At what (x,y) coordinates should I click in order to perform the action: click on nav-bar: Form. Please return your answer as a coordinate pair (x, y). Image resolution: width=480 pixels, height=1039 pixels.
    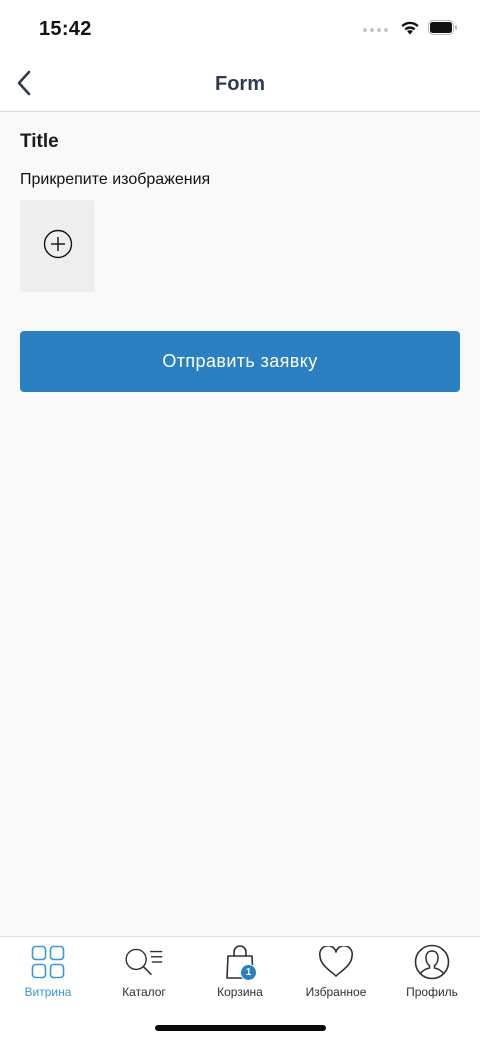
    Looking at the image, I should click on (240, 85).